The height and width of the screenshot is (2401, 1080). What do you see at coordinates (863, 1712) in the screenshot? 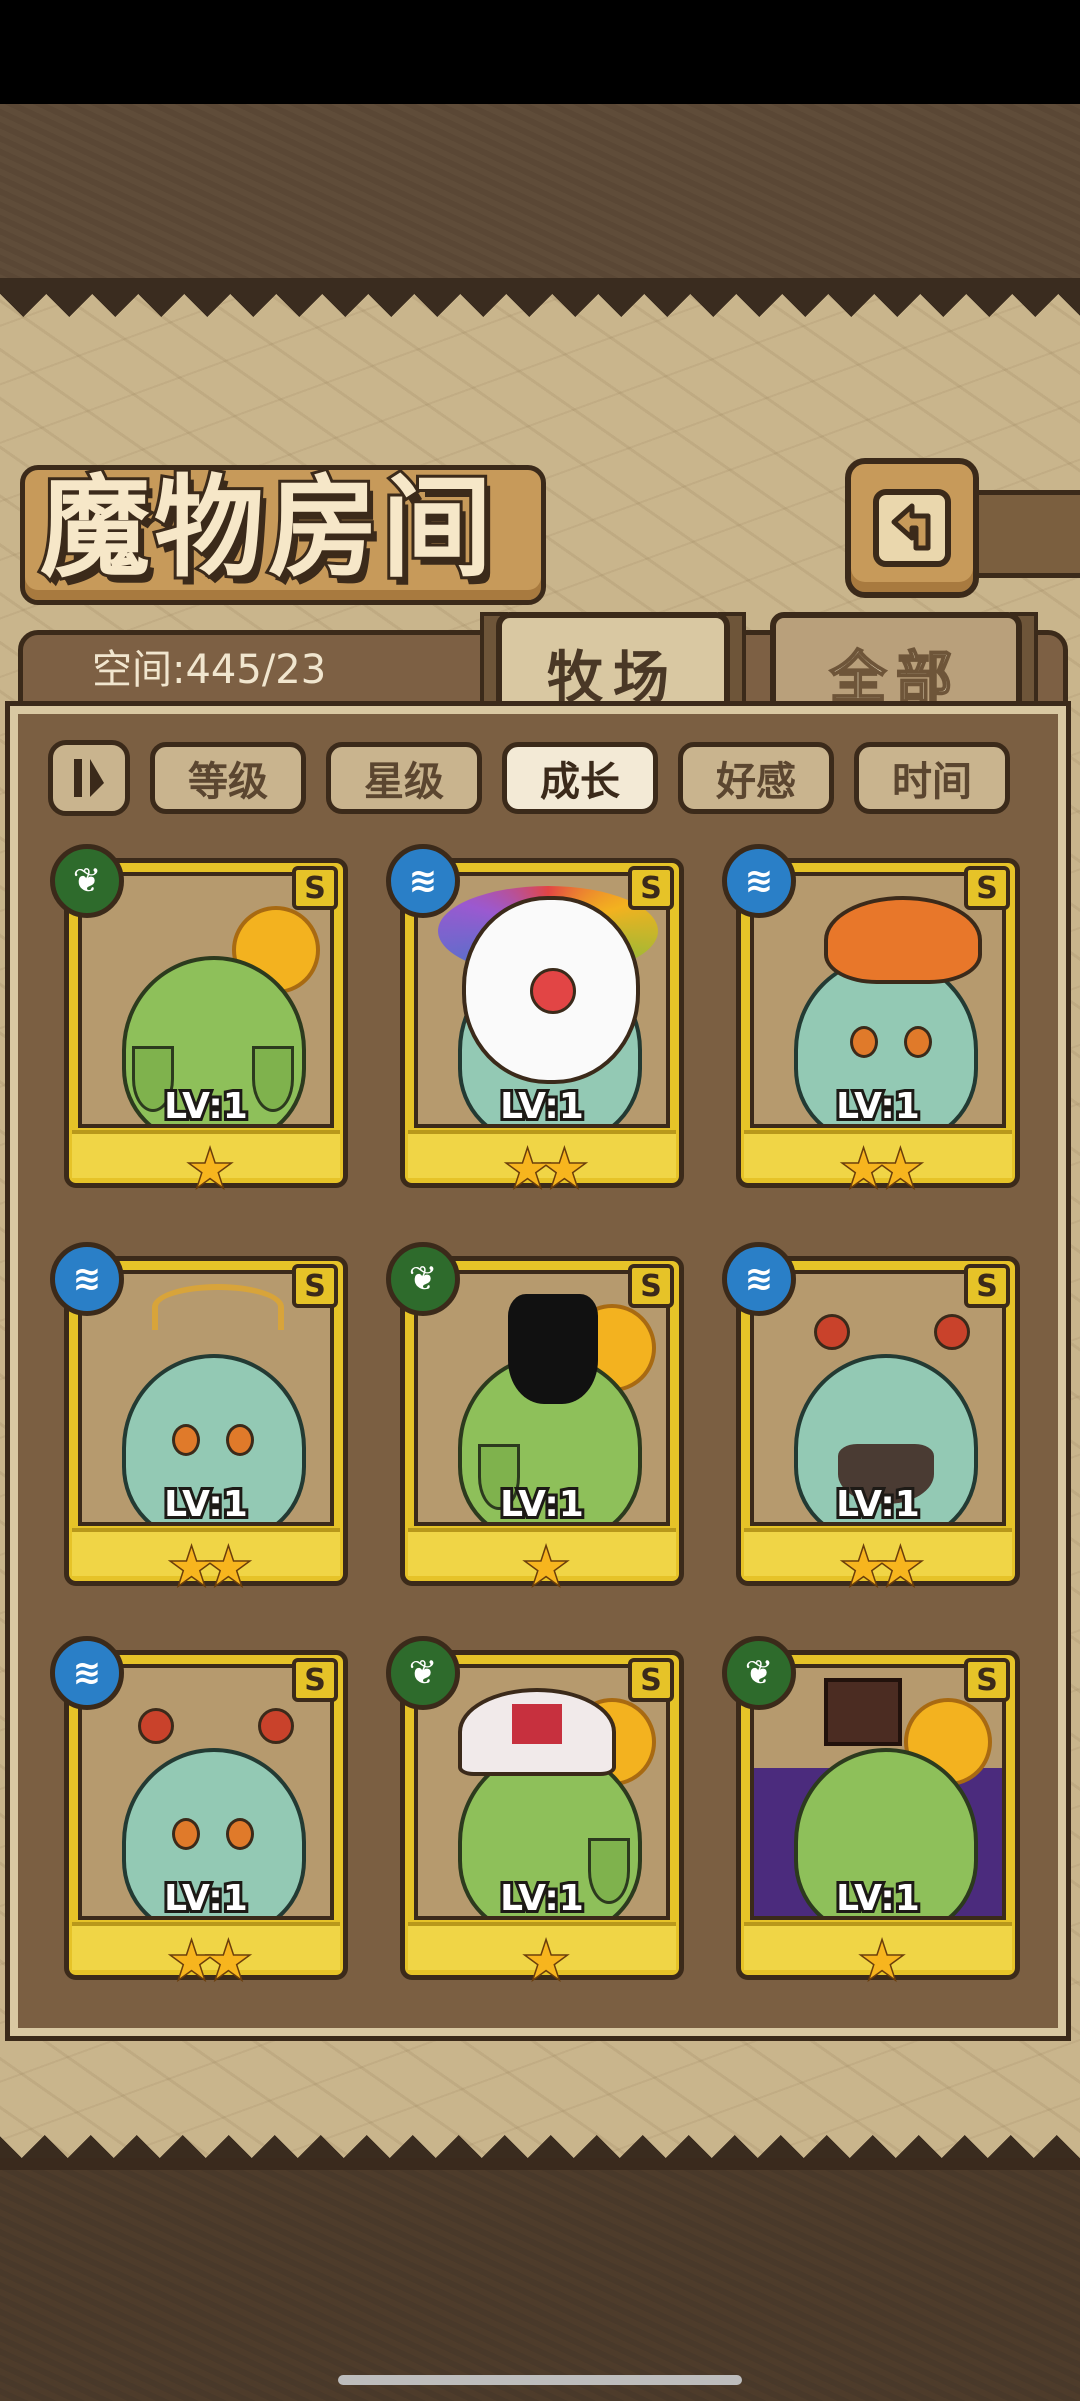
I see `chocolate-hat` at bounding box center [863, 1712].